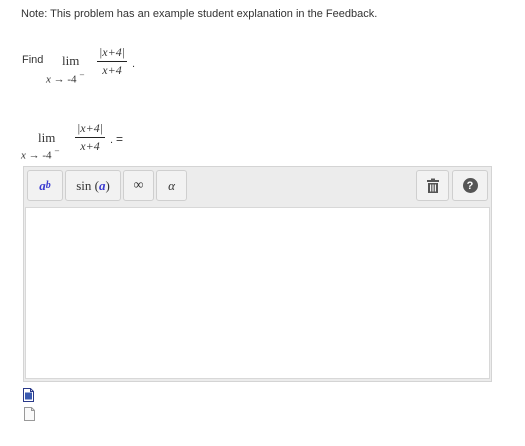 The width and height of the screenshot is (525, 446). I want to click on approach-side: −, so click(82, 75).